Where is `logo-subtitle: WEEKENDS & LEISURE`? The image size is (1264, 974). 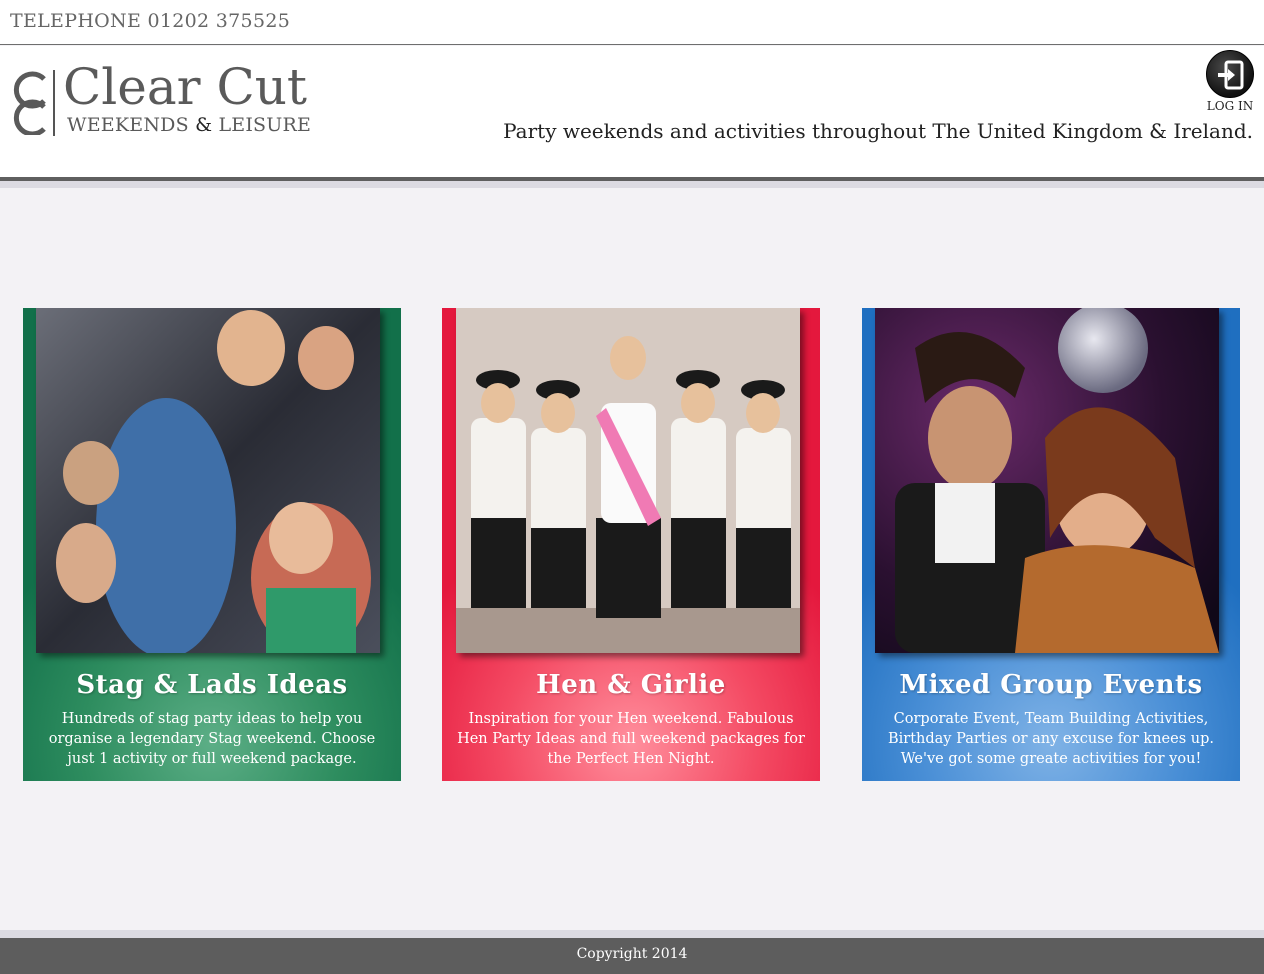
logo-subtitle: WEEKENDS & LEISURE is located at coordinates (189, 125).